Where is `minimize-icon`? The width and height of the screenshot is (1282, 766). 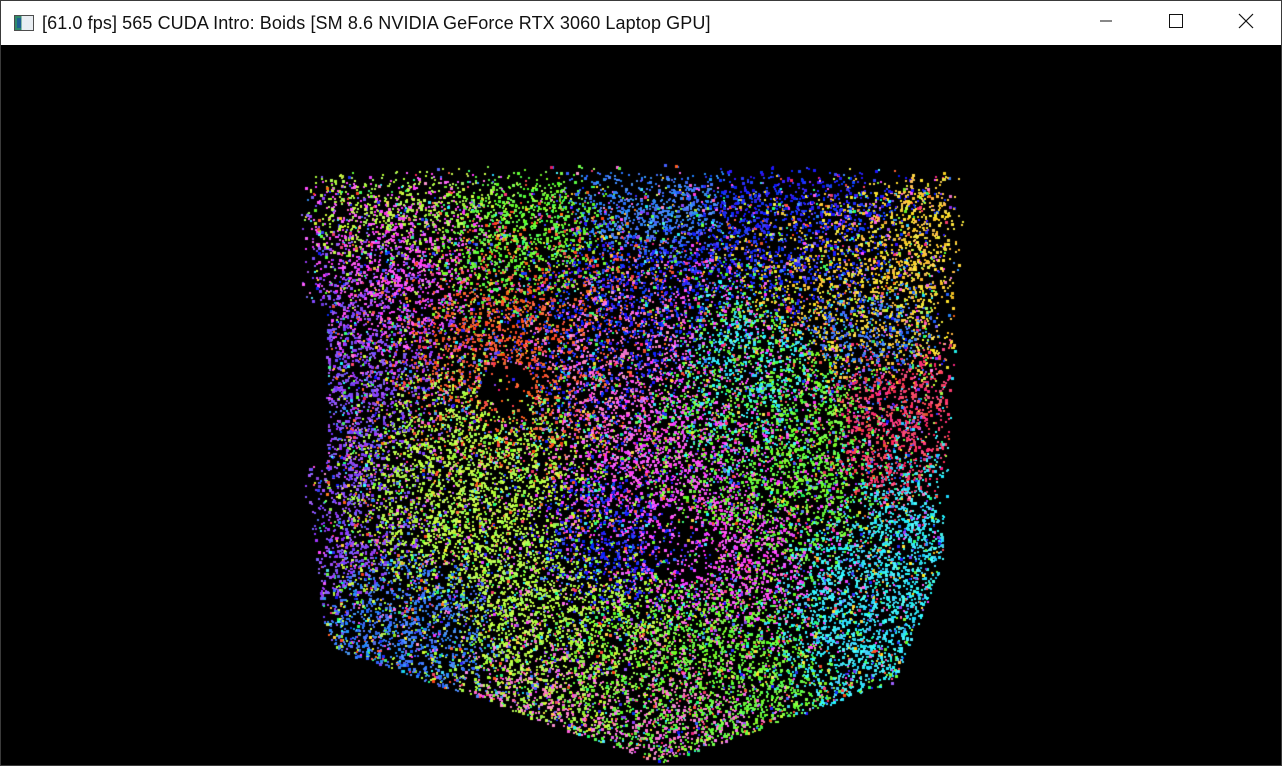 minimize-icon is located at coordinates (1106, 23).